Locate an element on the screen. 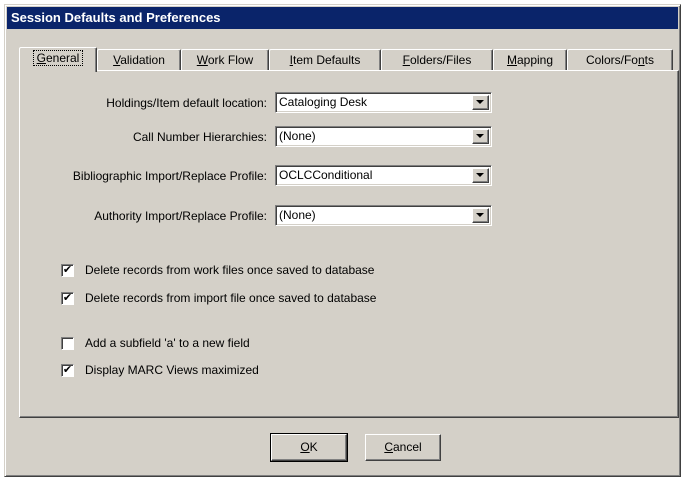 The image size is (683, 479). tab-work-flow: Work Flow is located at coordinates (225, 60).